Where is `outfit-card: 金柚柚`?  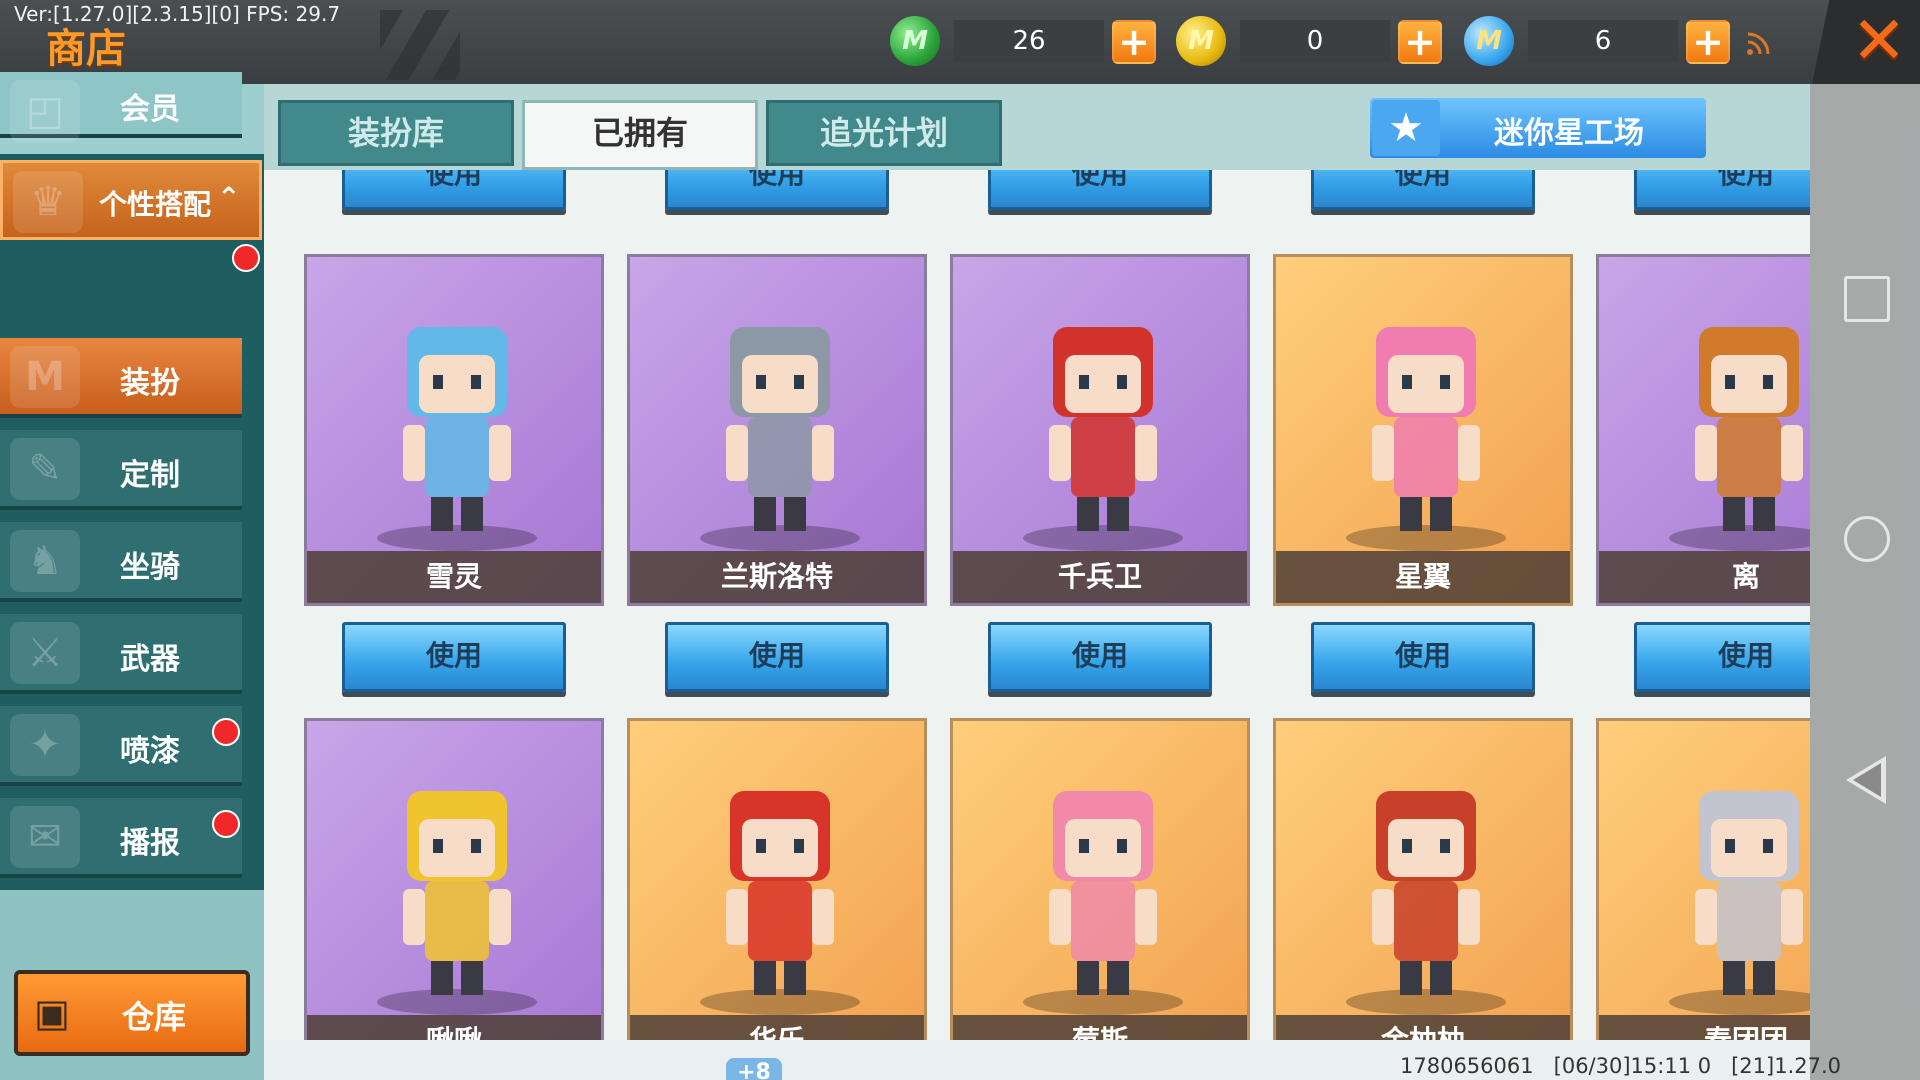
outfit-card: 金柚柚 is located at coordinates (1423, 879).